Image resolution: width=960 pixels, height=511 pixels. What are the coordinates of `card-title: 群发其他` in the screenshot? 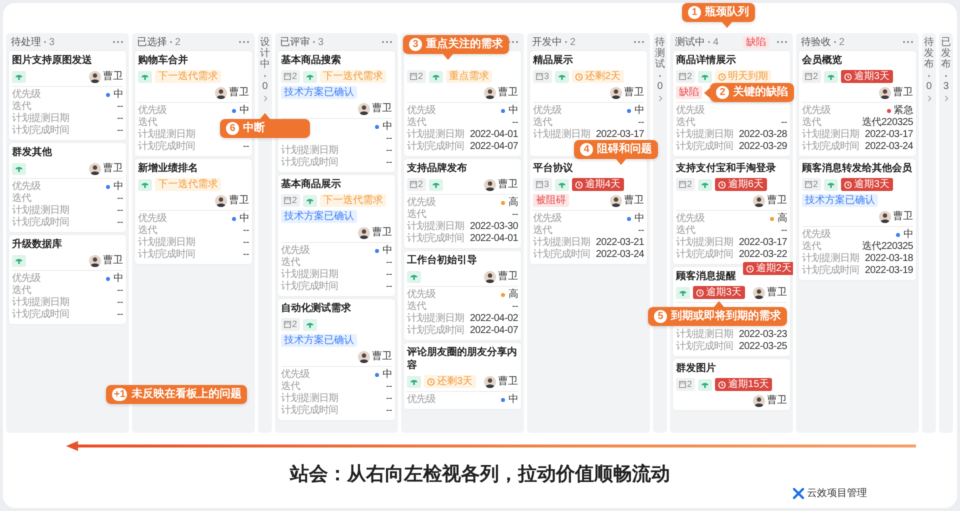 It's located at (32, 152).